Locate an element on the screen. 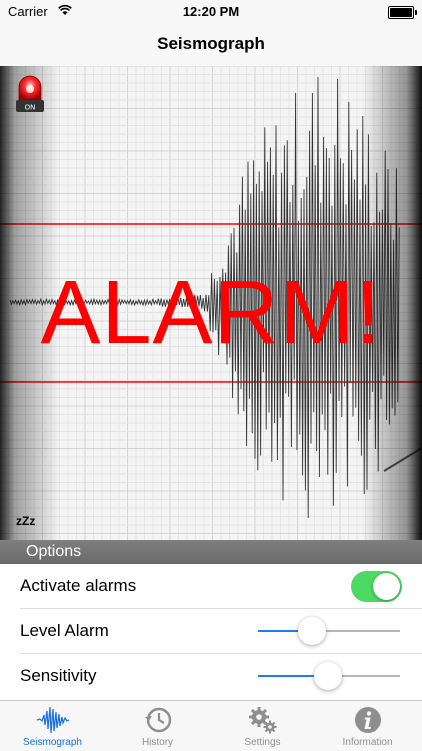  navigation-bar: Seismograph is located at coordinates (211, 45).